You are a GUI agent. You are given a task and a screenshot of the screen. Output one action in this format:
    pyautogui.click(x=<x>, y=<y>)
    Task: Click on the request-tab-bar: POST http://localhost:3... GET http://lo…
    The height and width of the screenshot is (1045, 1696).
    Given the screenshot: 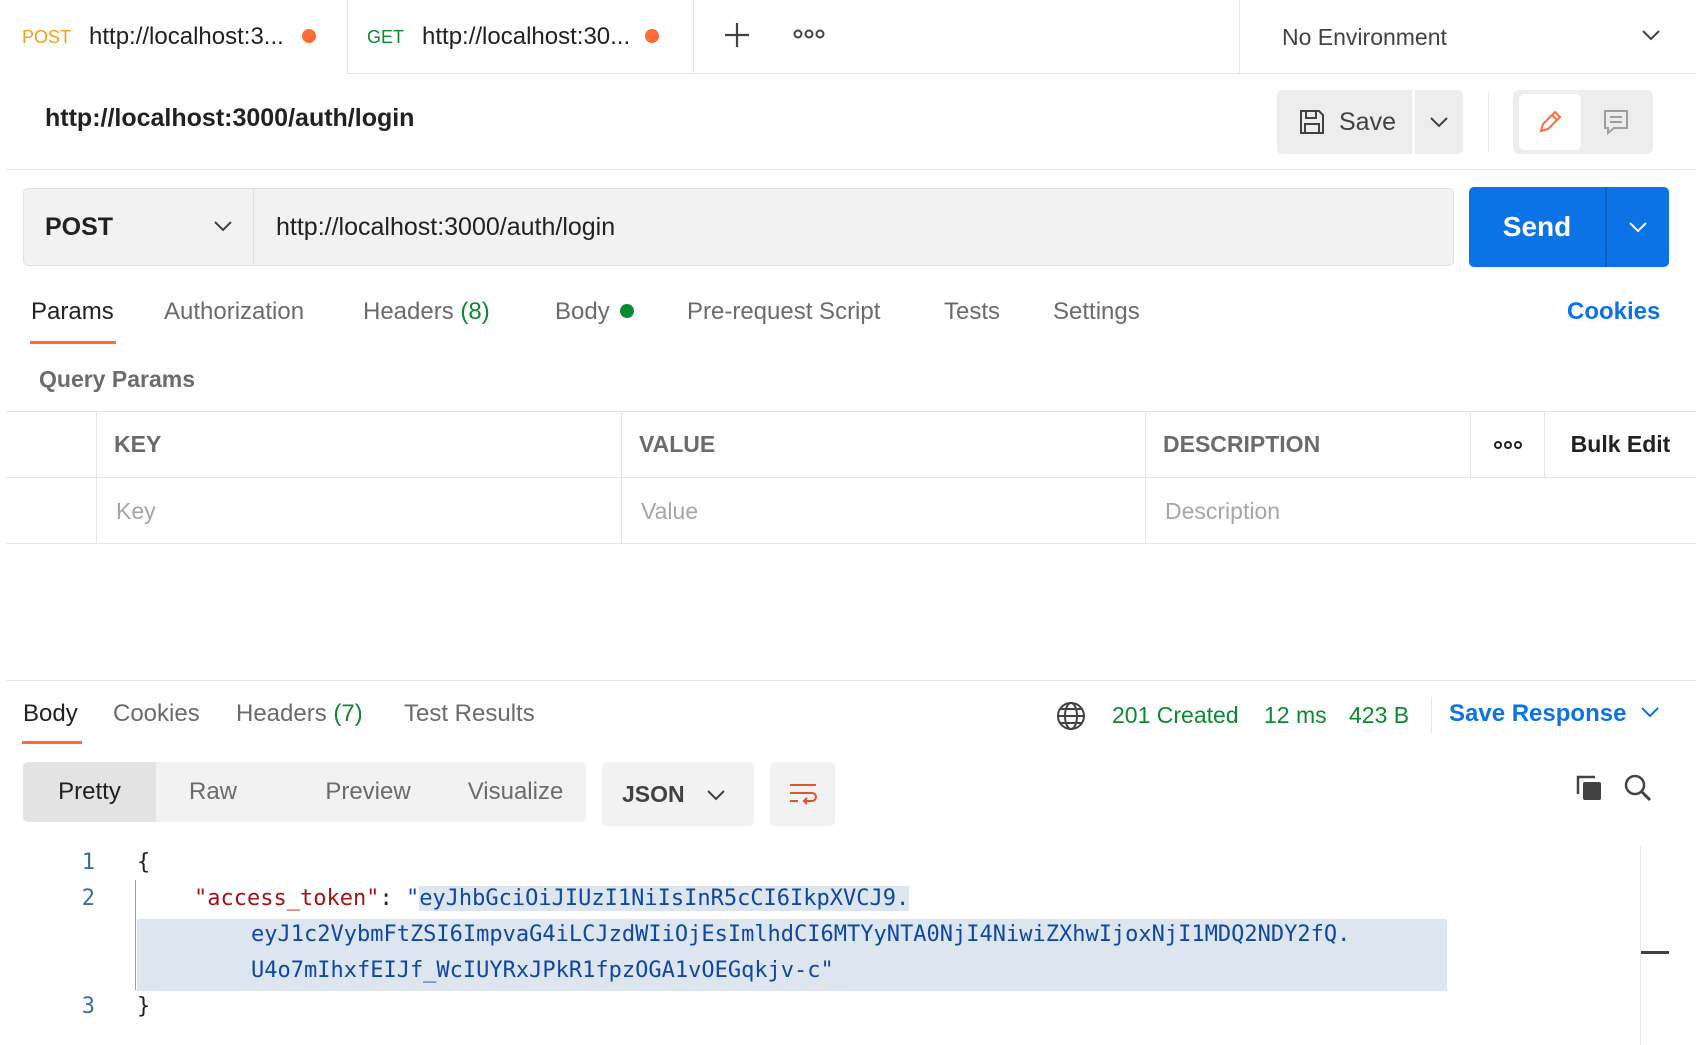 What is the action you would take?
    pyautogui.click(x=848, y=37)
    